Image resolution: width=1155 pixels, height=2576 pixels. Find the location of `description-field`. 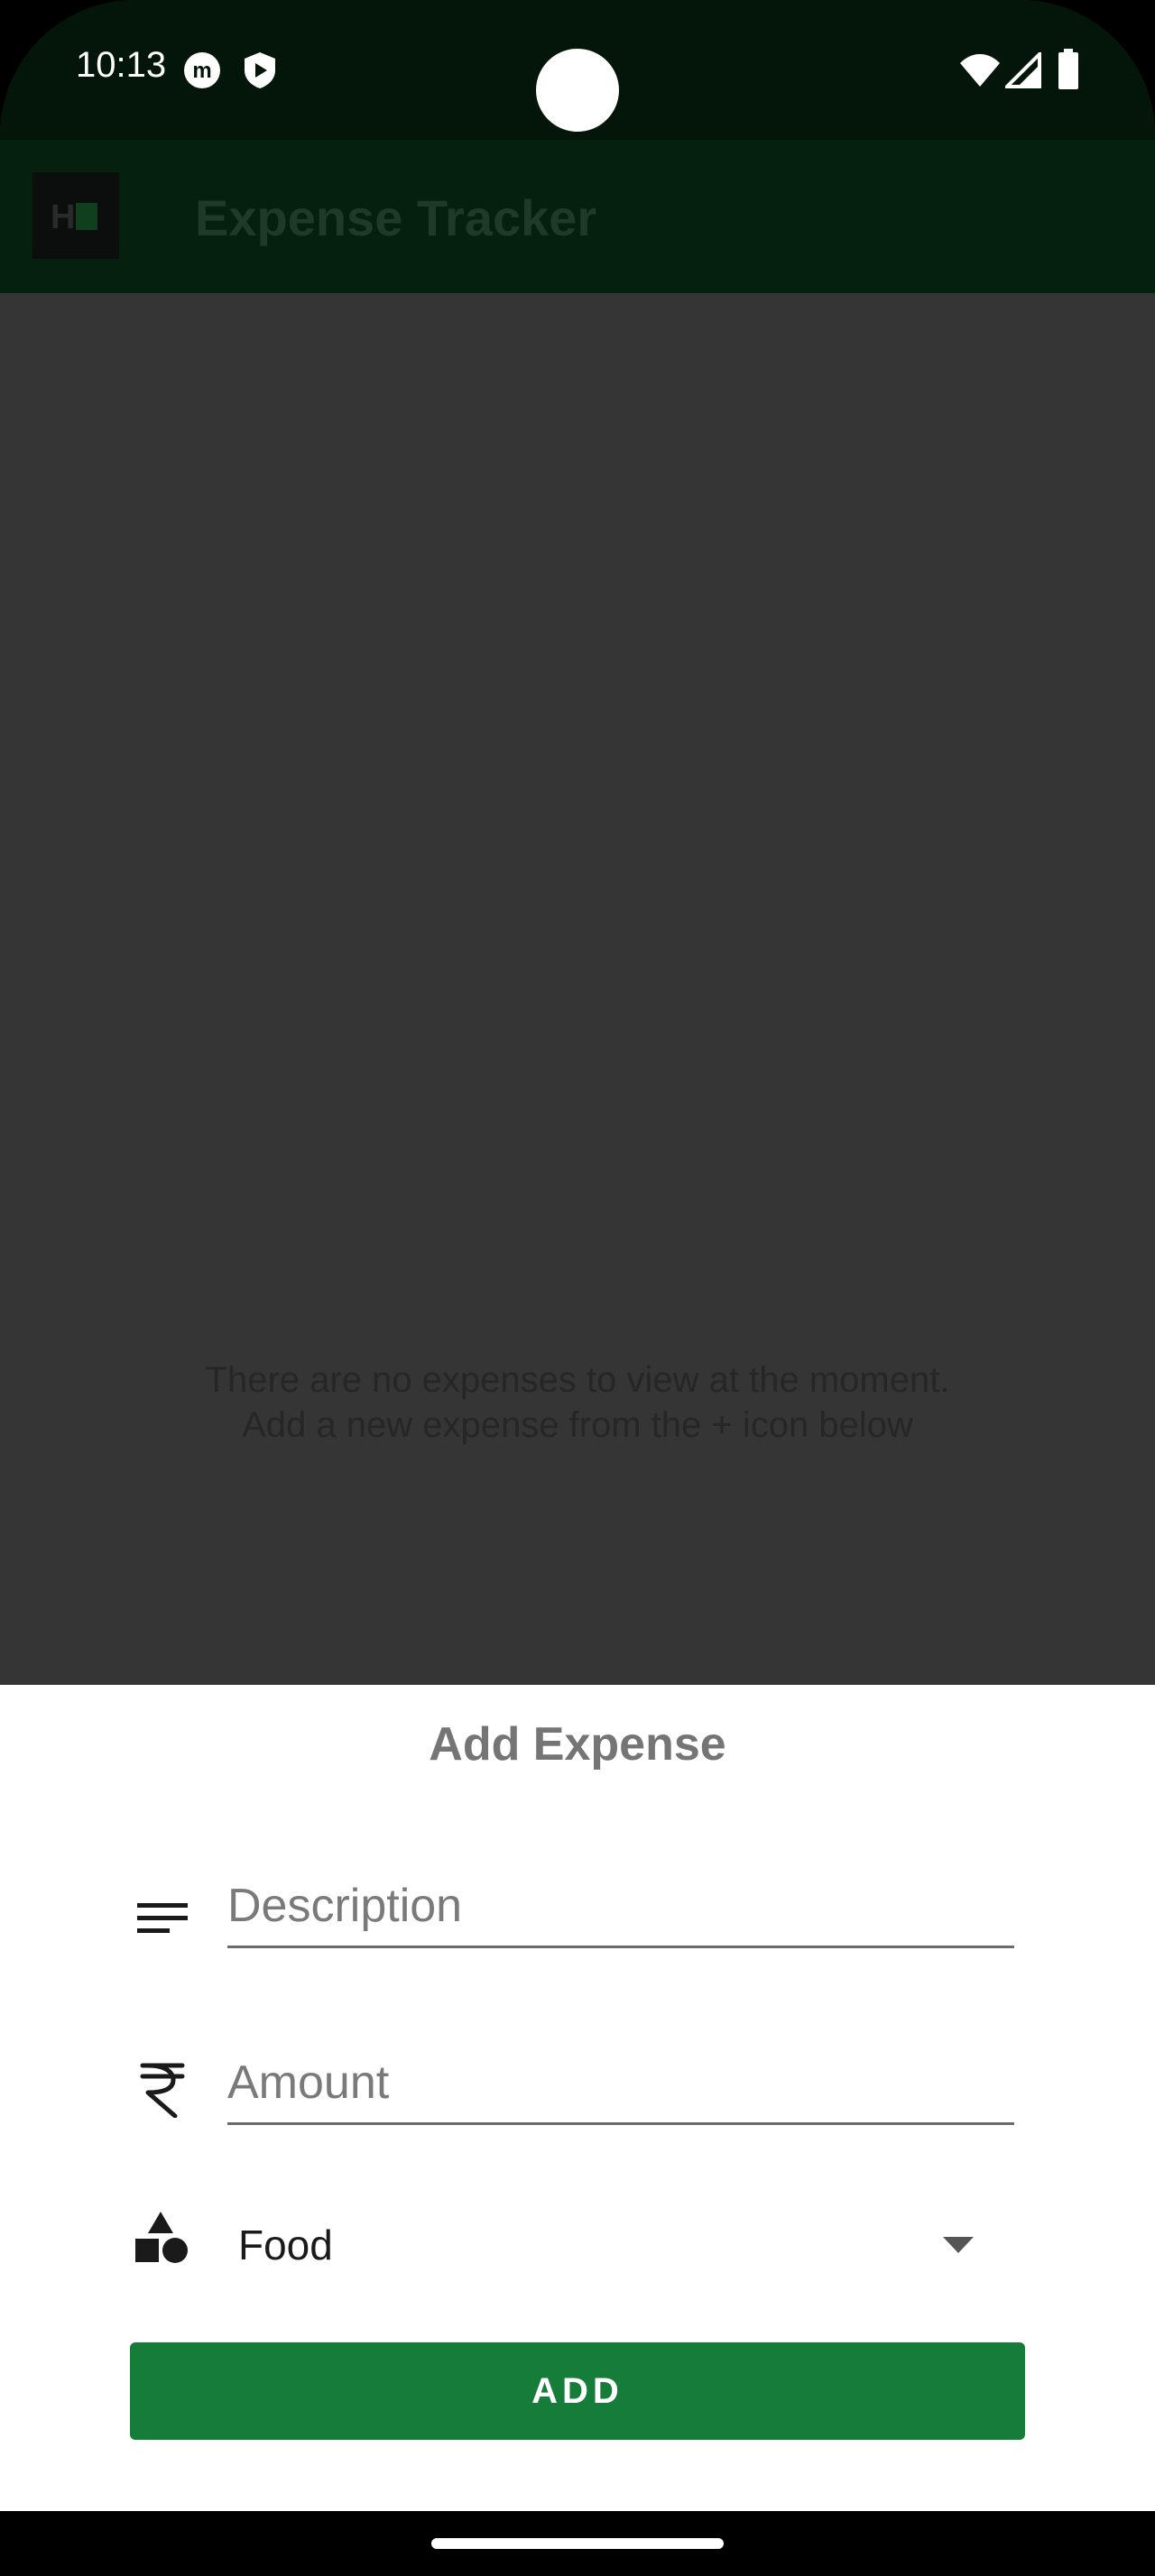

description-field is located at coordinates (620, 1907).